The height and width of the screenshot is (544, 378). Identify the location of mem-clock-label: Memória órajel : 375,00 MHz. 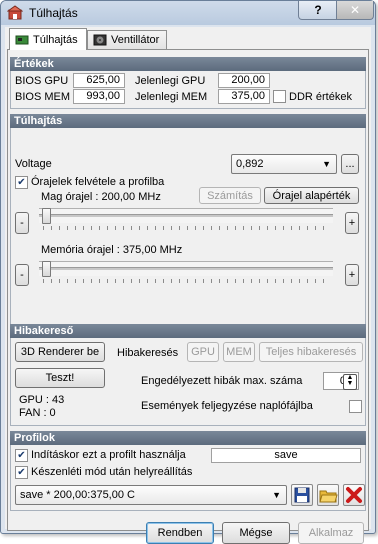
(112, 250).